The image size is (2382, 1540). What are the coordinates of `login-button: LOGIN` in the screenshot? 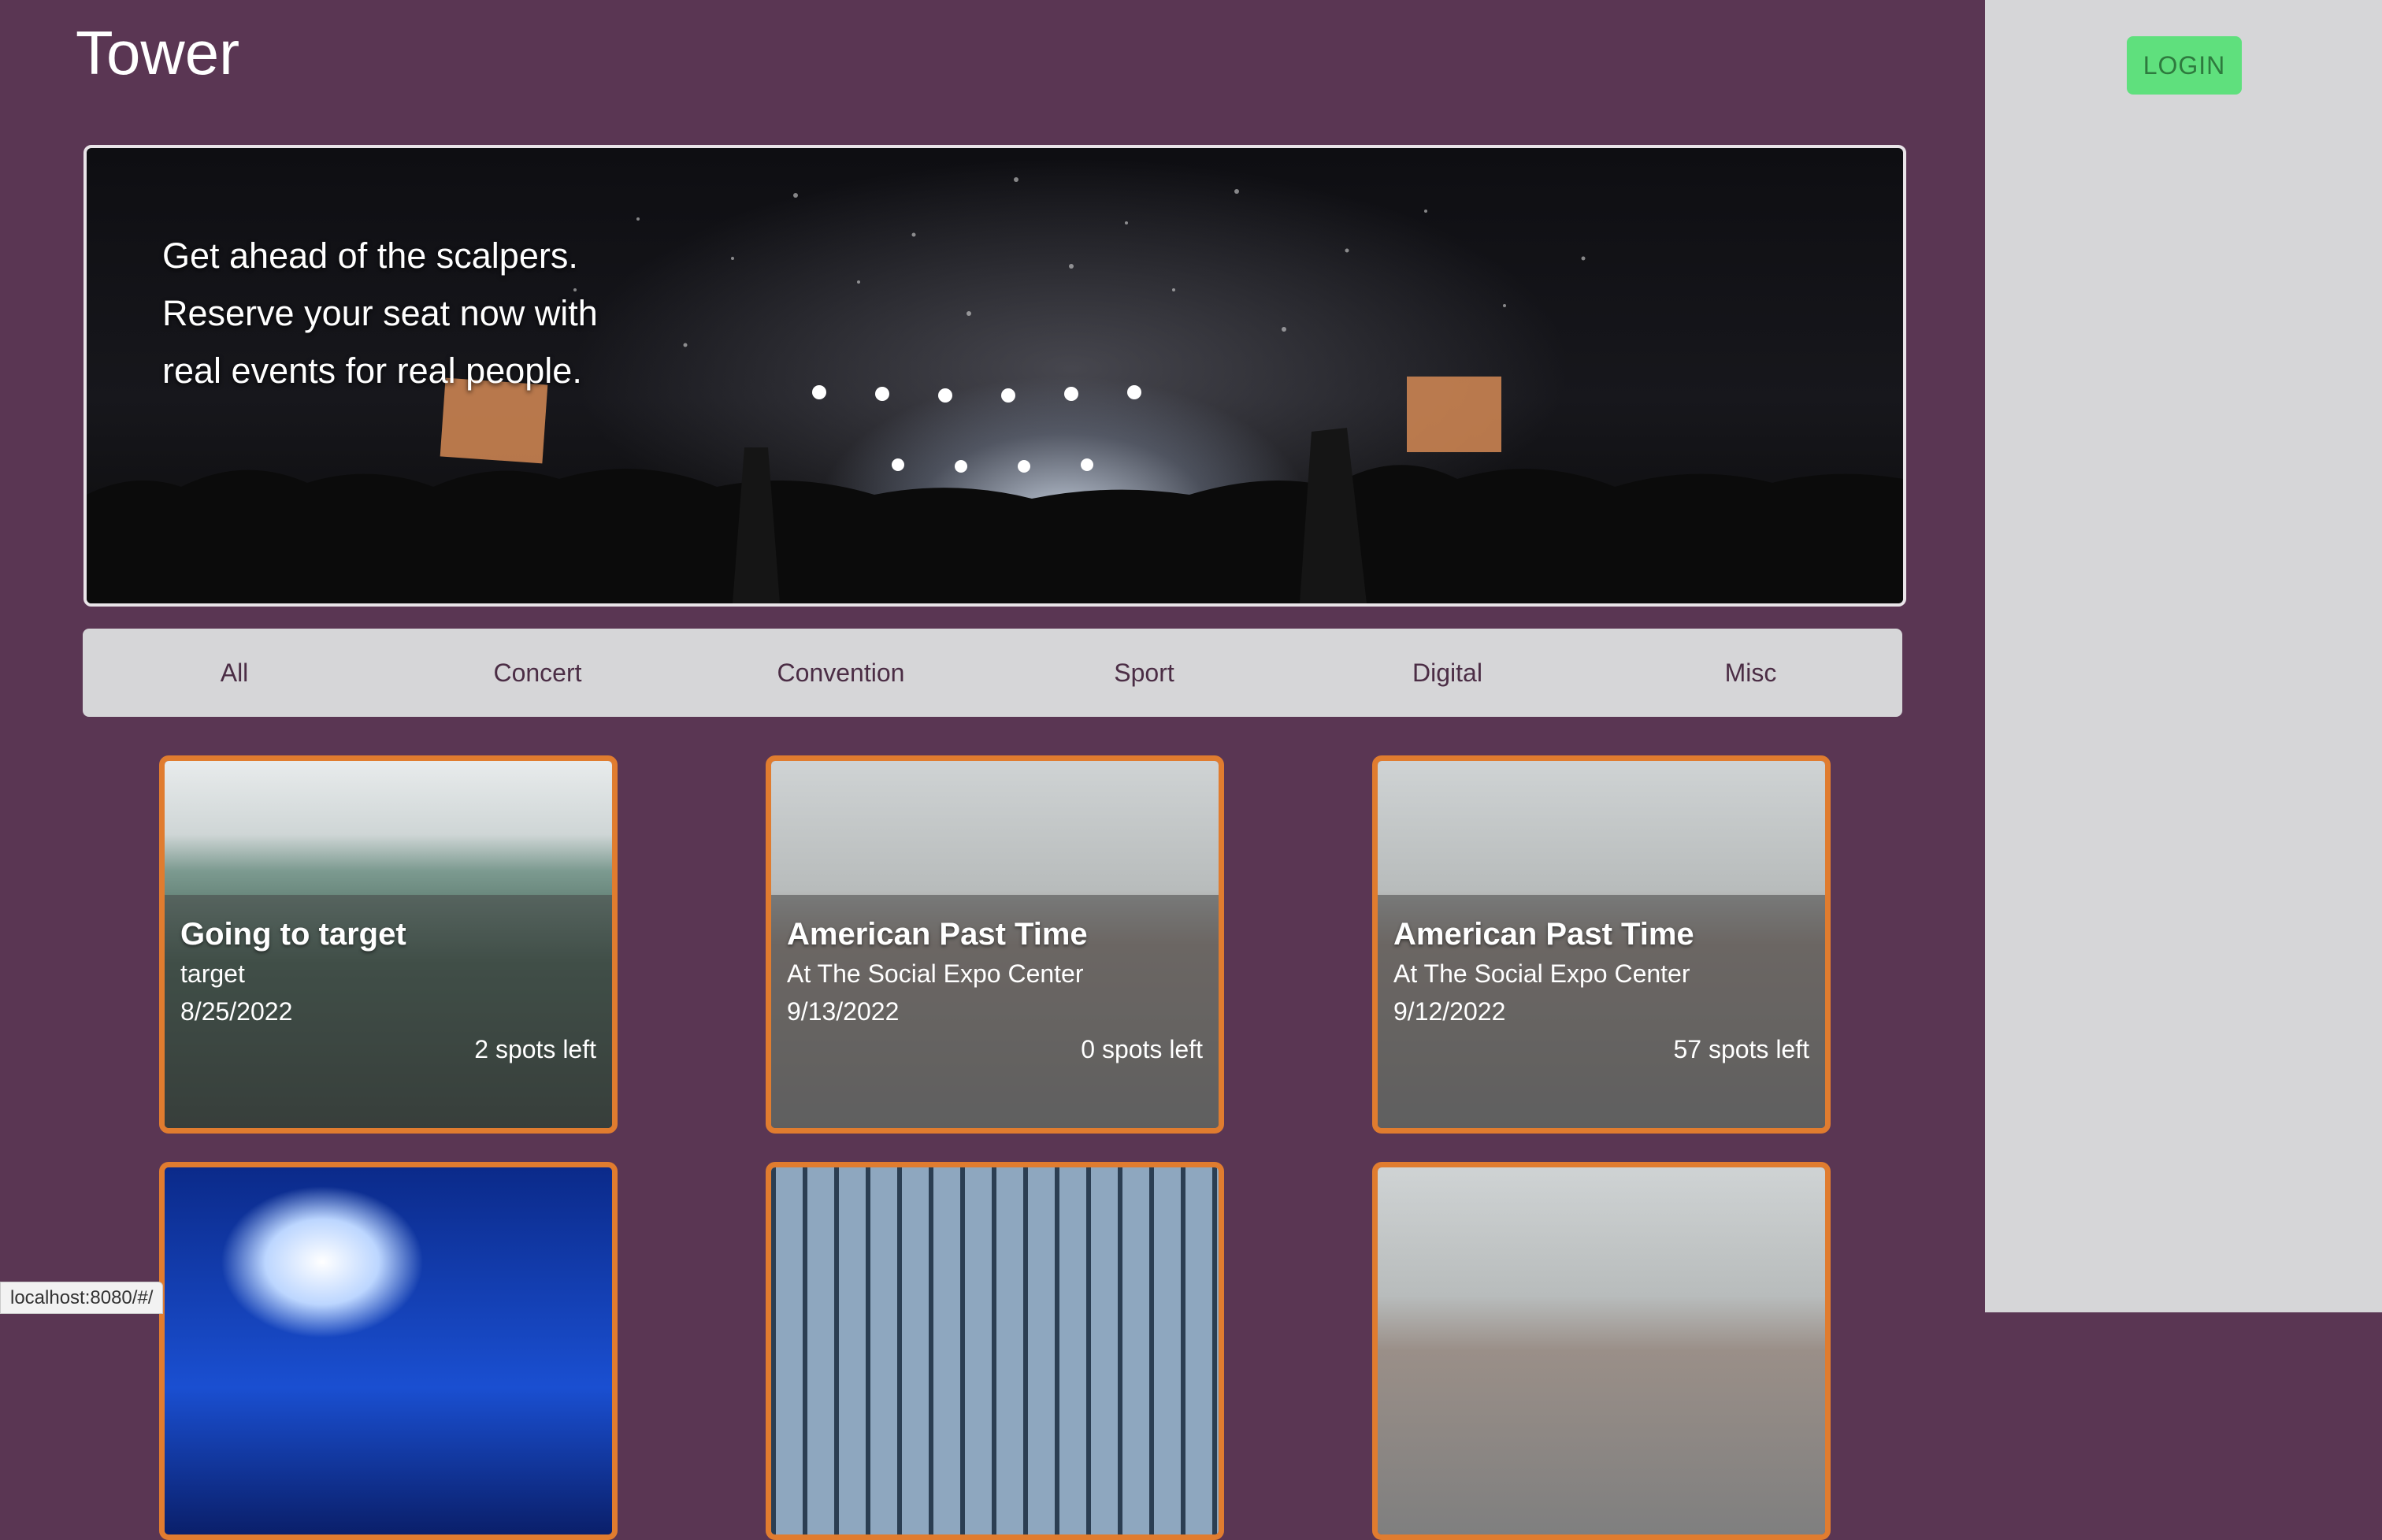 It's located at (2184, 65).